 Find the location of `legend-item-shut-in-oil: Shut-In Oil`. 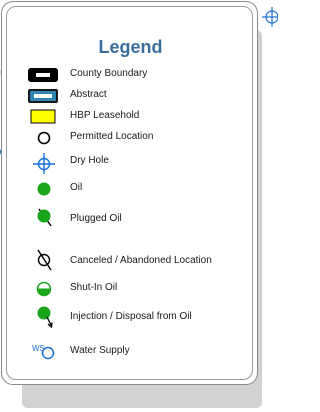

legend-item-shut-in-oil: Shut-In Oil is located at coordinates (139, 289).